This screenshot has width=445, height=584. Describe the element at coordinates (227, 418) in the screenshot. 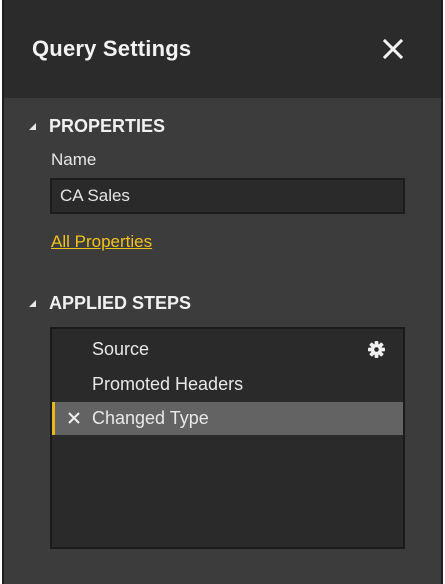

I see `step-changed-type: Changed Type` at that location.